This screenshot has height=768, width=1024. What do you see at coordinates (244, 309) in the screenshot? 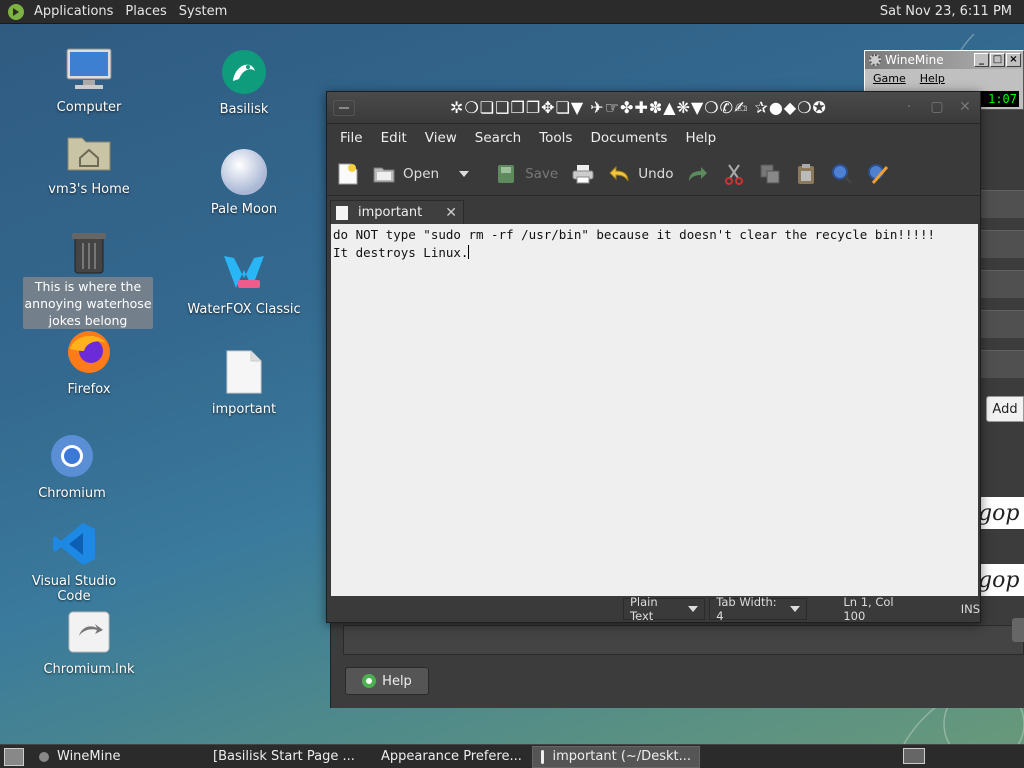
I see `desktop-icon-label: WaterFOX Classic` at bounding box center [244, 309].